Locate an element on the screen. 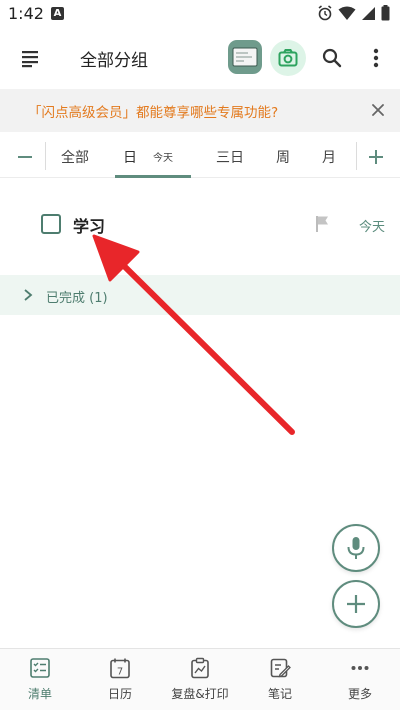 This screenshot has width=400, height=710. wifi-icon is located at coordinates (347, 13).